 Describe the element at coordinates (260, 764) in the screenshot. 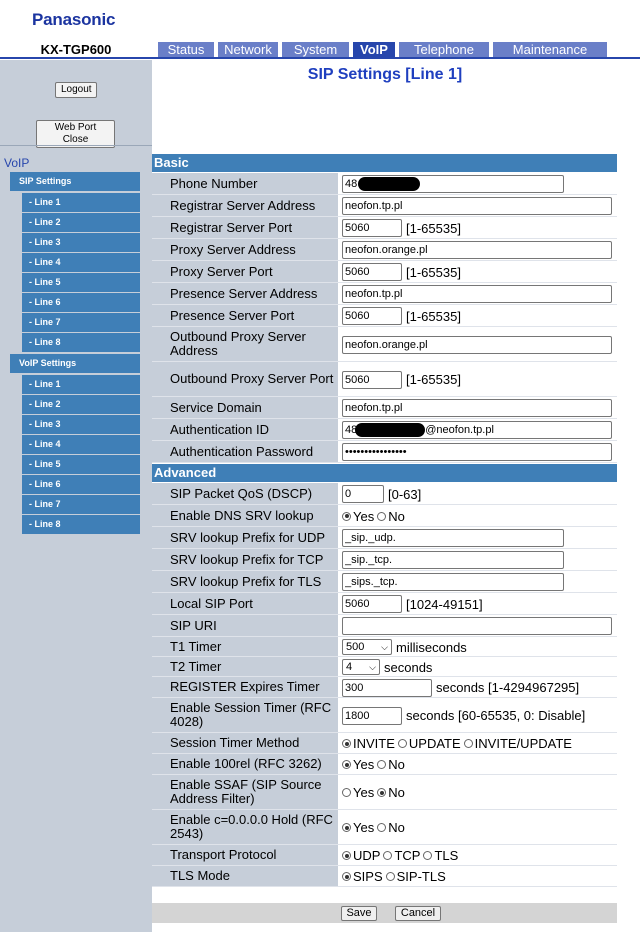

I see `rel100-label: Enable 100rel (RFC 3262)` at that location.